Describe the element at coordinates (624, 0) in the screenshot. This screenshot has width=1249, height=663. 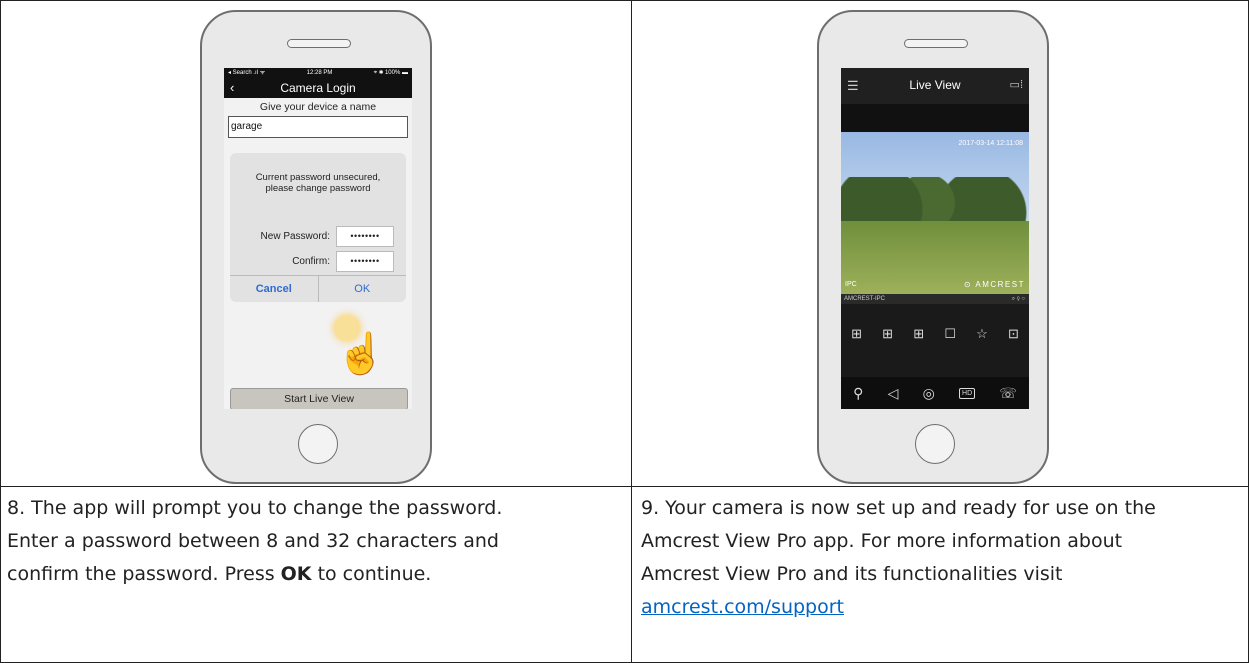
I see `table-border-top` at that location.